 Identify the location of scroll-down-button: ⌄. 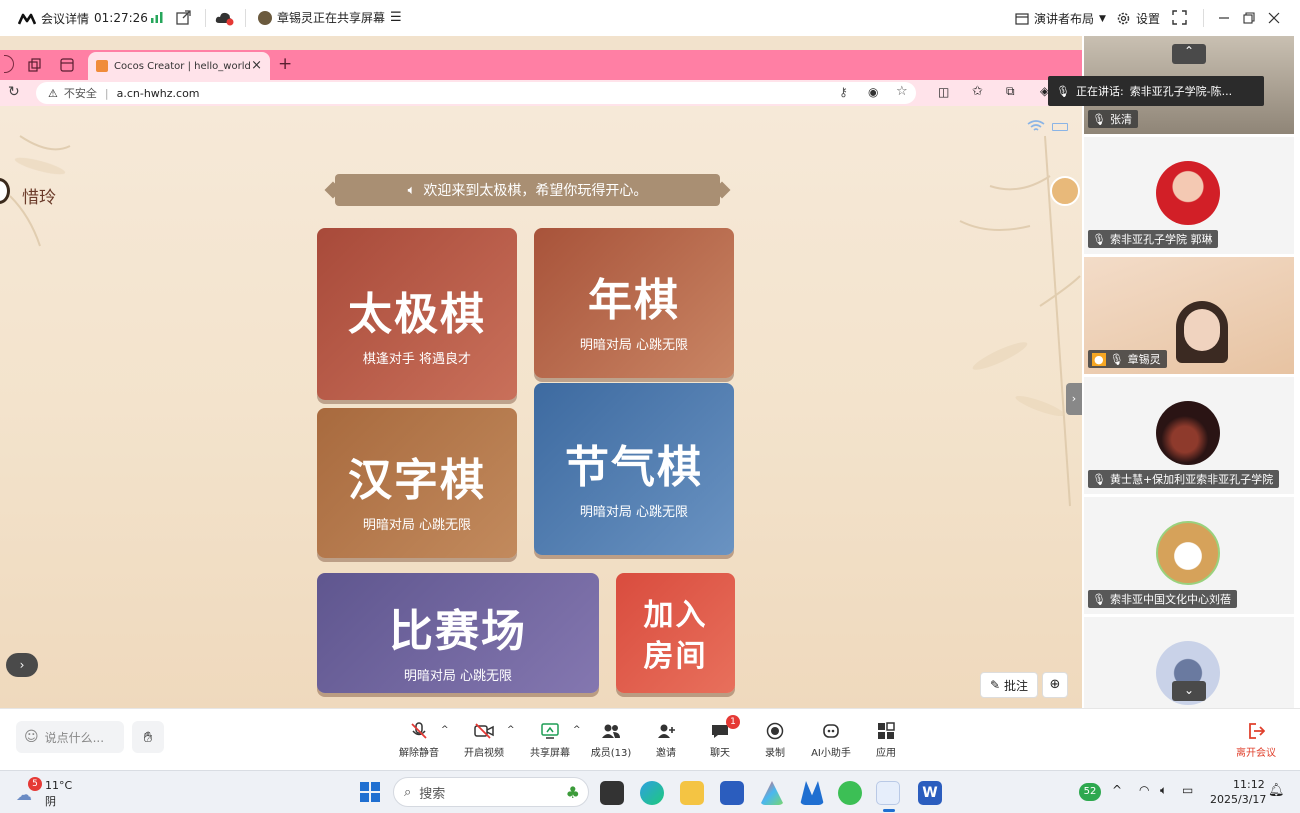
(1189, 691).